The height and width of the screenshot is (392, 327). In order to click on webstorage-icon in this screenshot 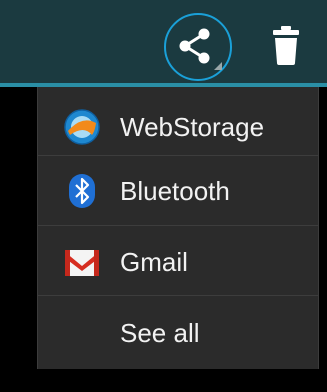, I will do `click(82, 127)`.